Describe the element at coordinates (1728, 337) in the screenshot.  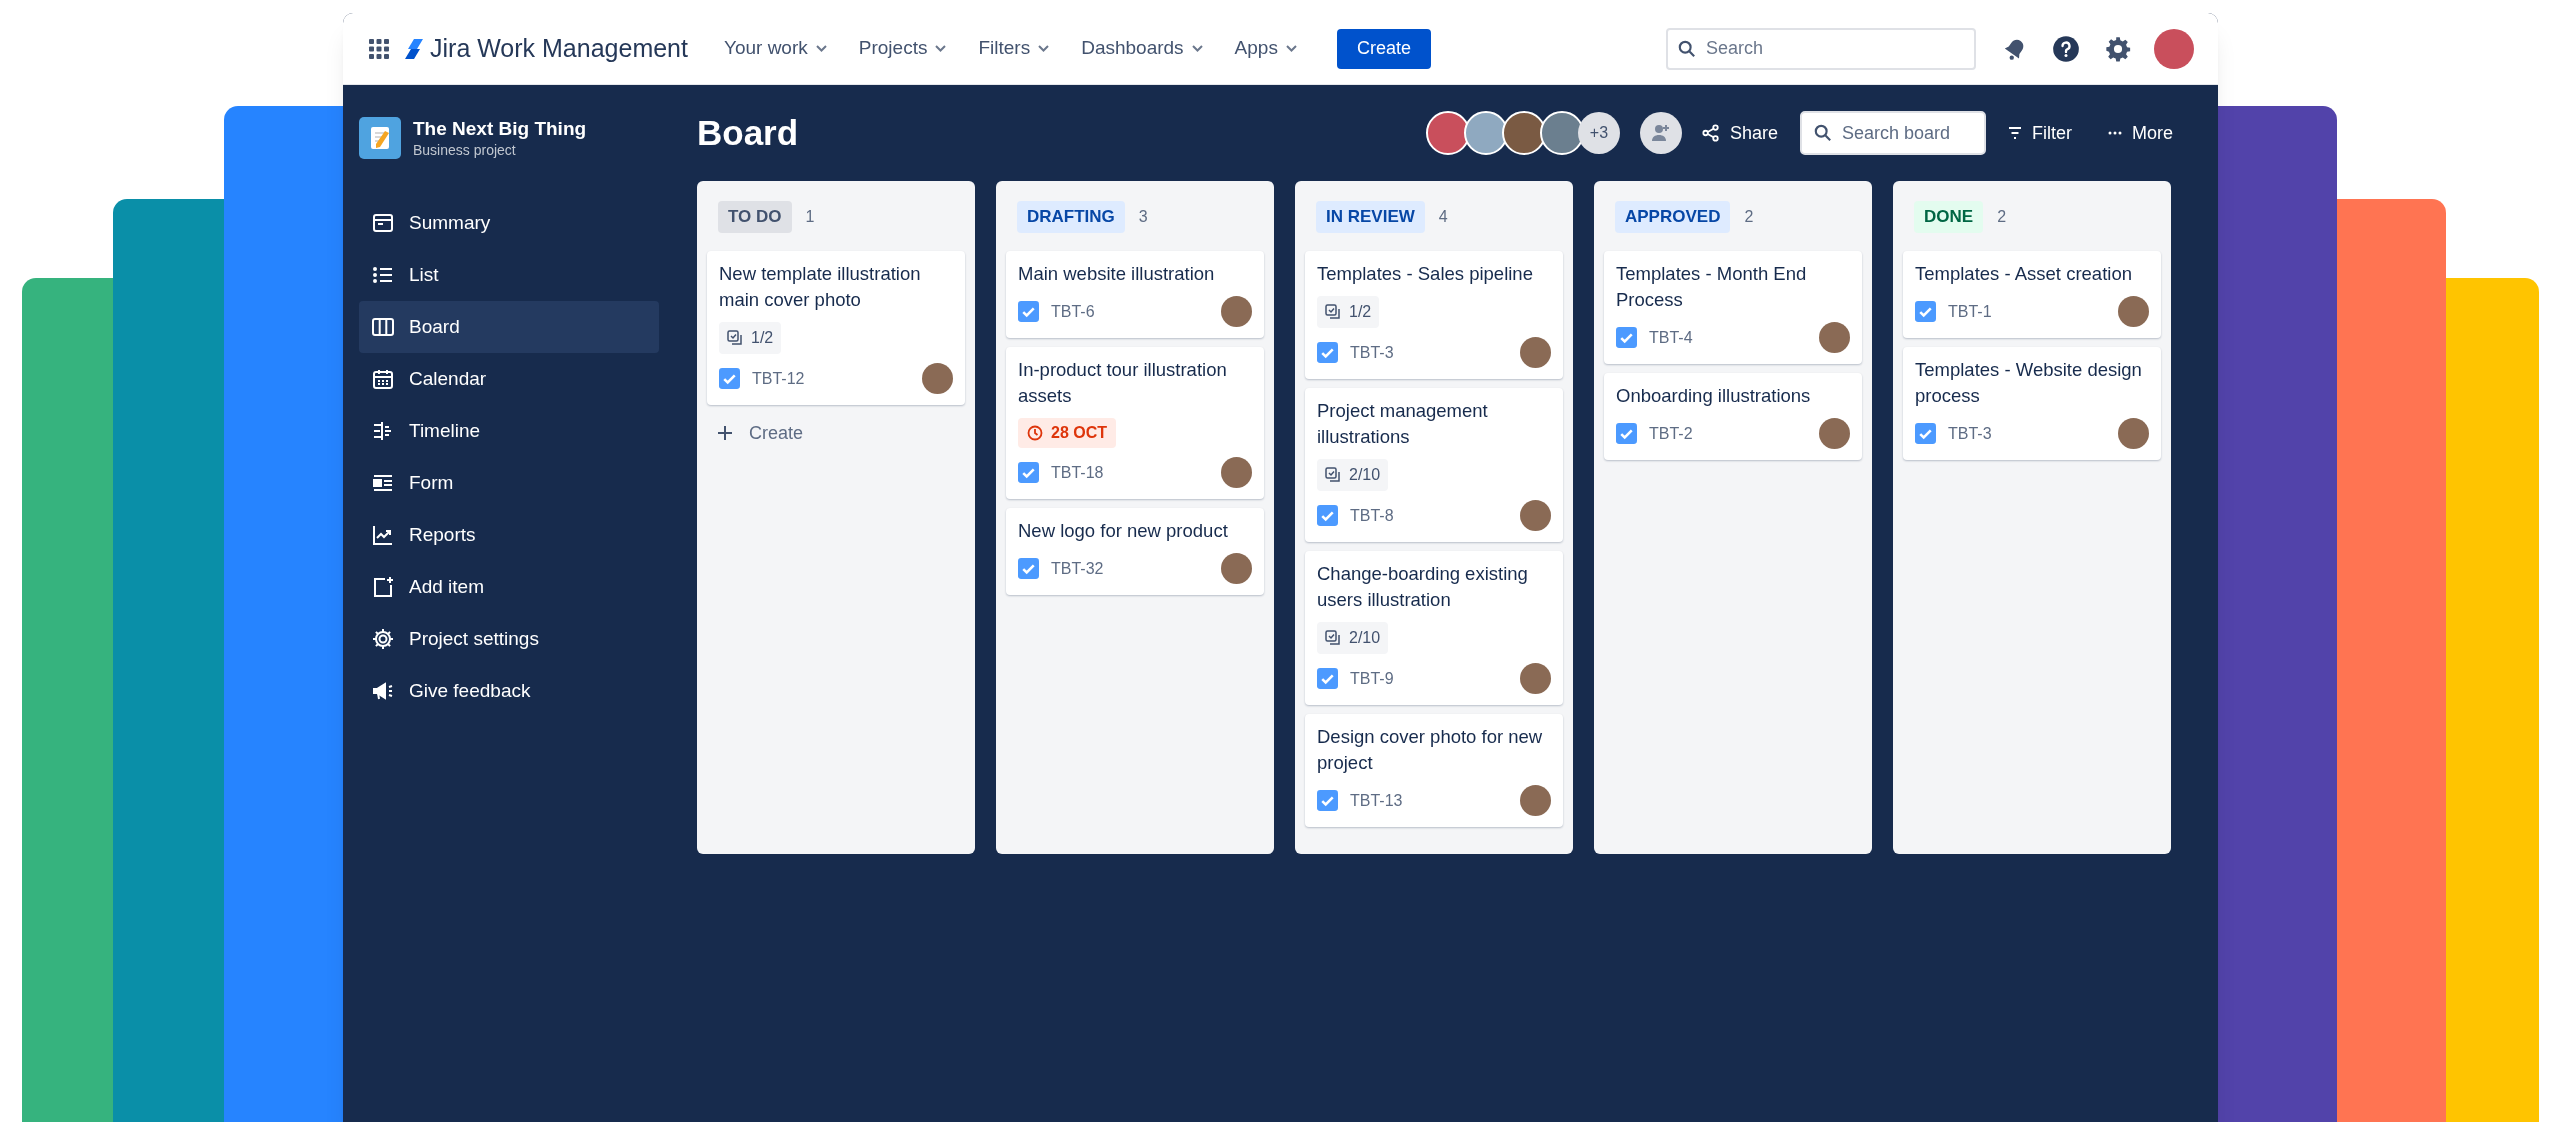
I see `issue-key: TBT-4` at that location.